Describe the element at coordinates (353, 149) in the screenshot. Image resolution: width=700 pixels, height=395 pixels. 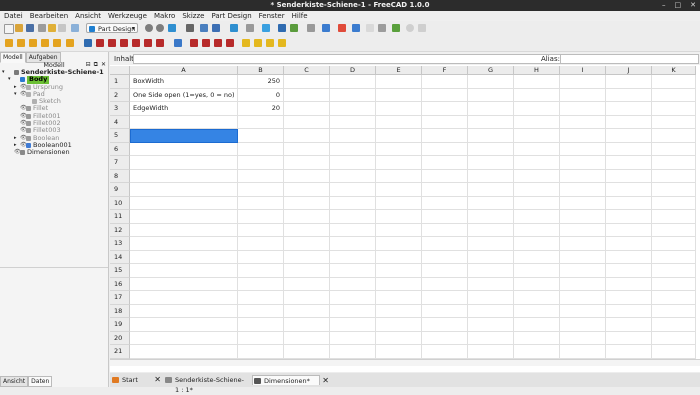
I see `cell-d6` at that location.